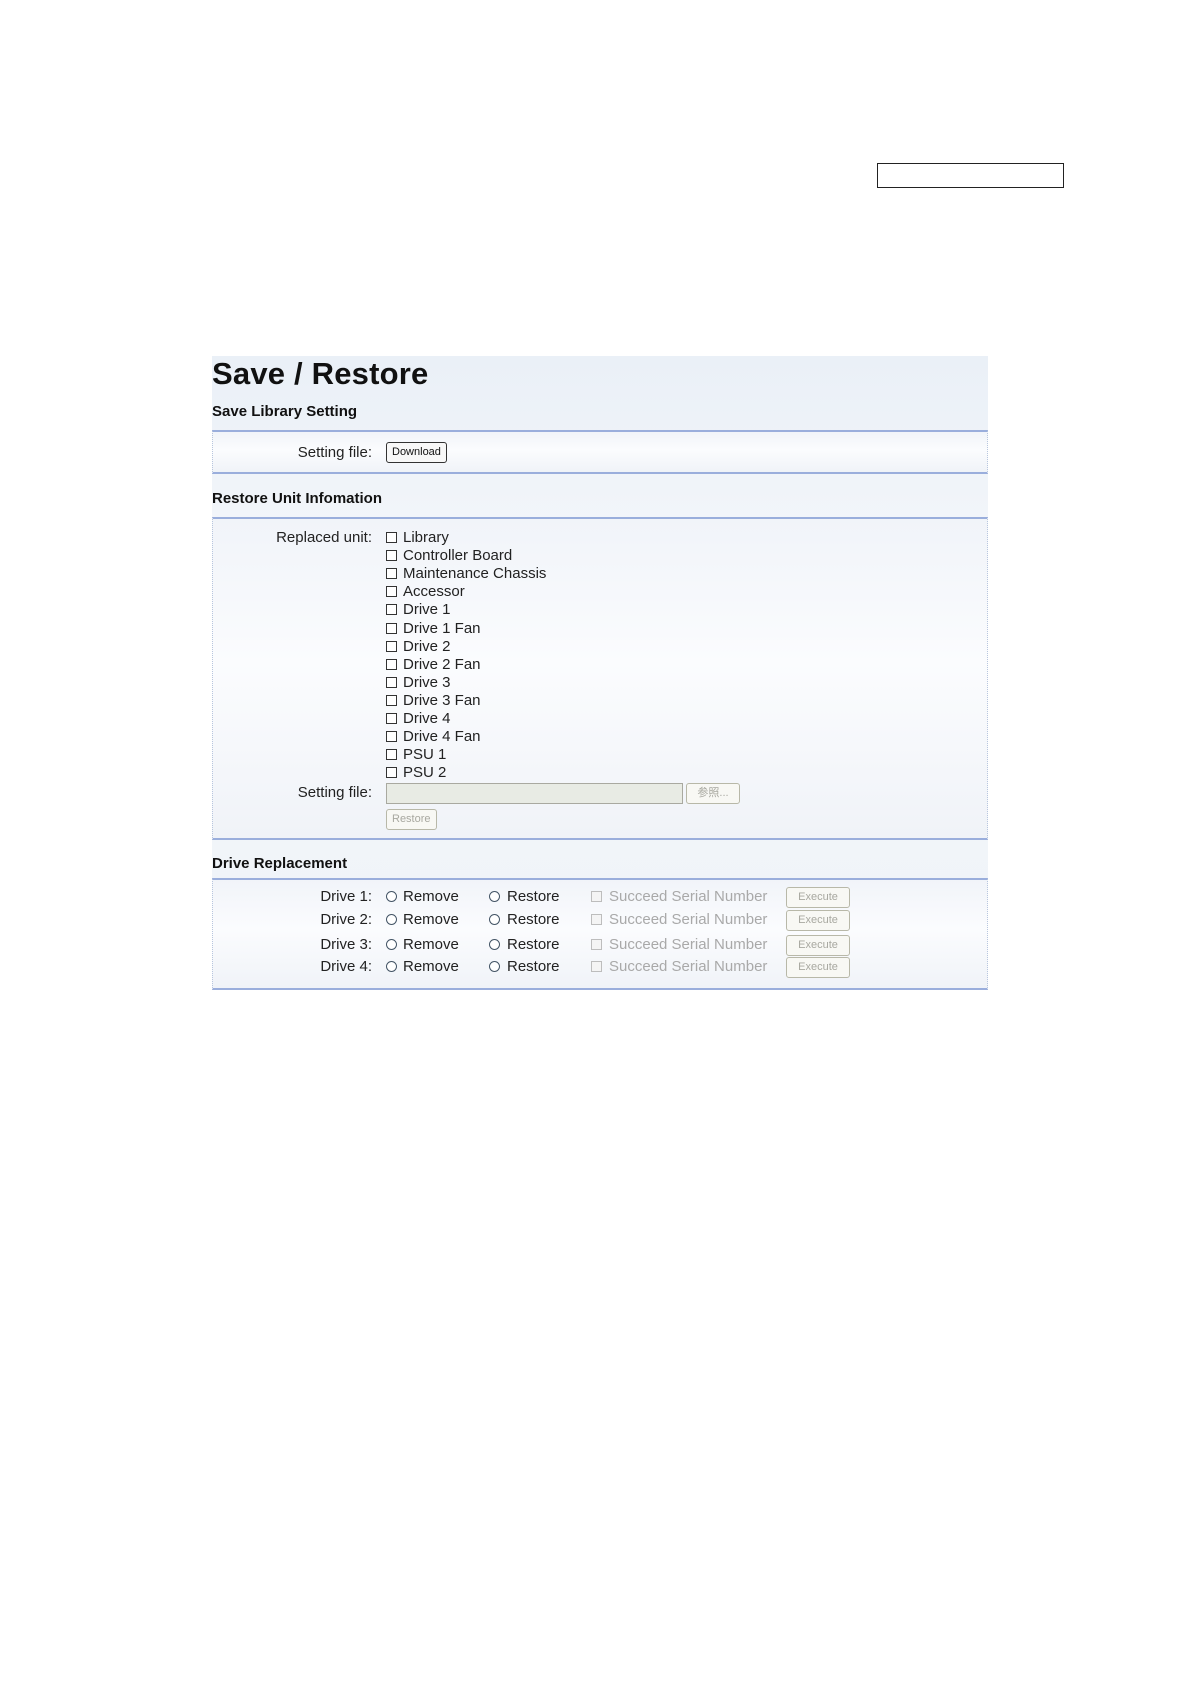 This screenshot has width=1191, height=1684. What do you see at coordinates (425, 773) in the screenshot?
I see `unit-checkbox-label: PSU 2` at bounding box center [425, 773].